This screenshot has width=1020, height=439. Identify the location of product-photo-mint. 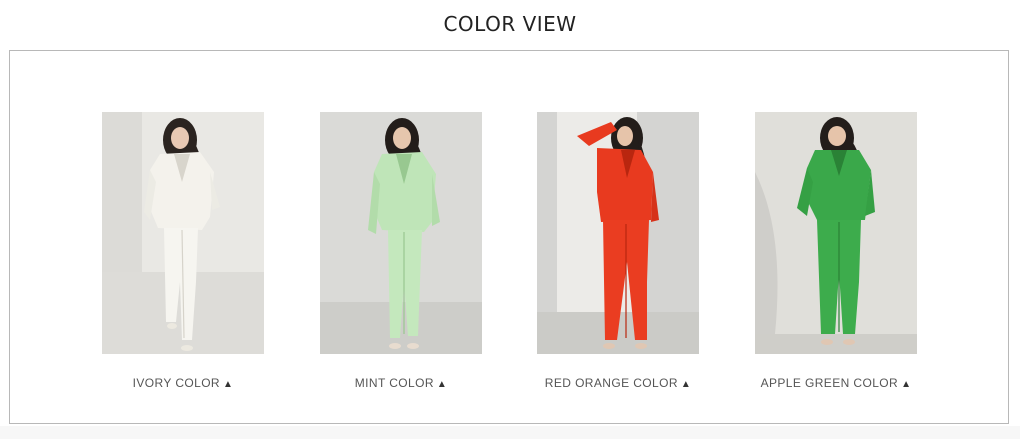
(401, 233).